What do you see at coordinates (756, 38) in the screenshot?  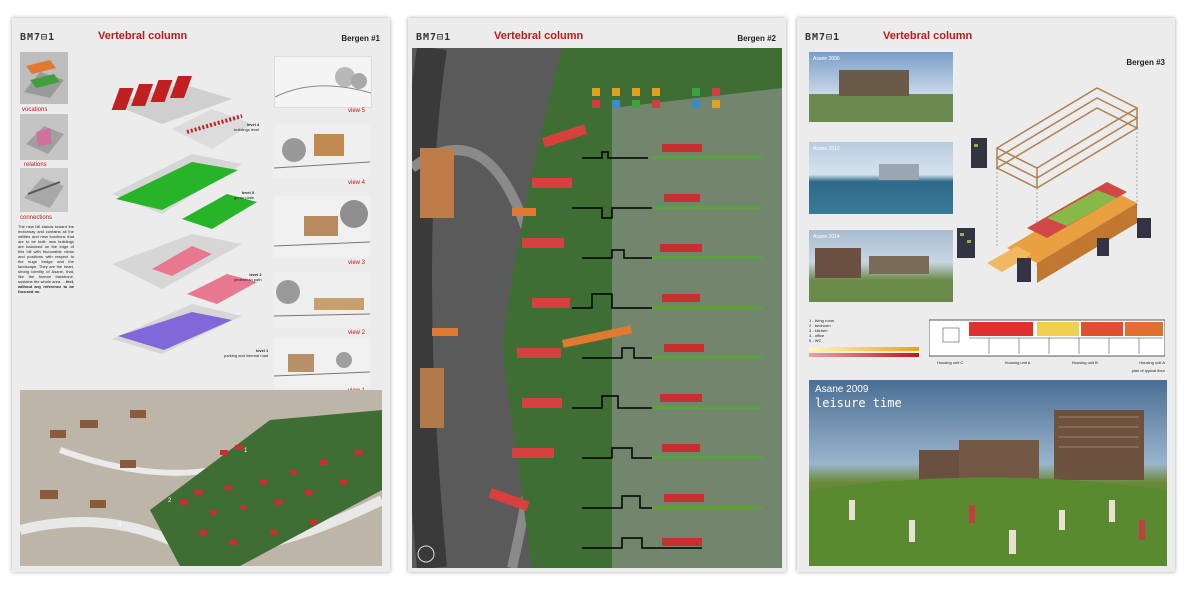 I see `sheet-label: Bergen #2` at bounding box center [756, 38].